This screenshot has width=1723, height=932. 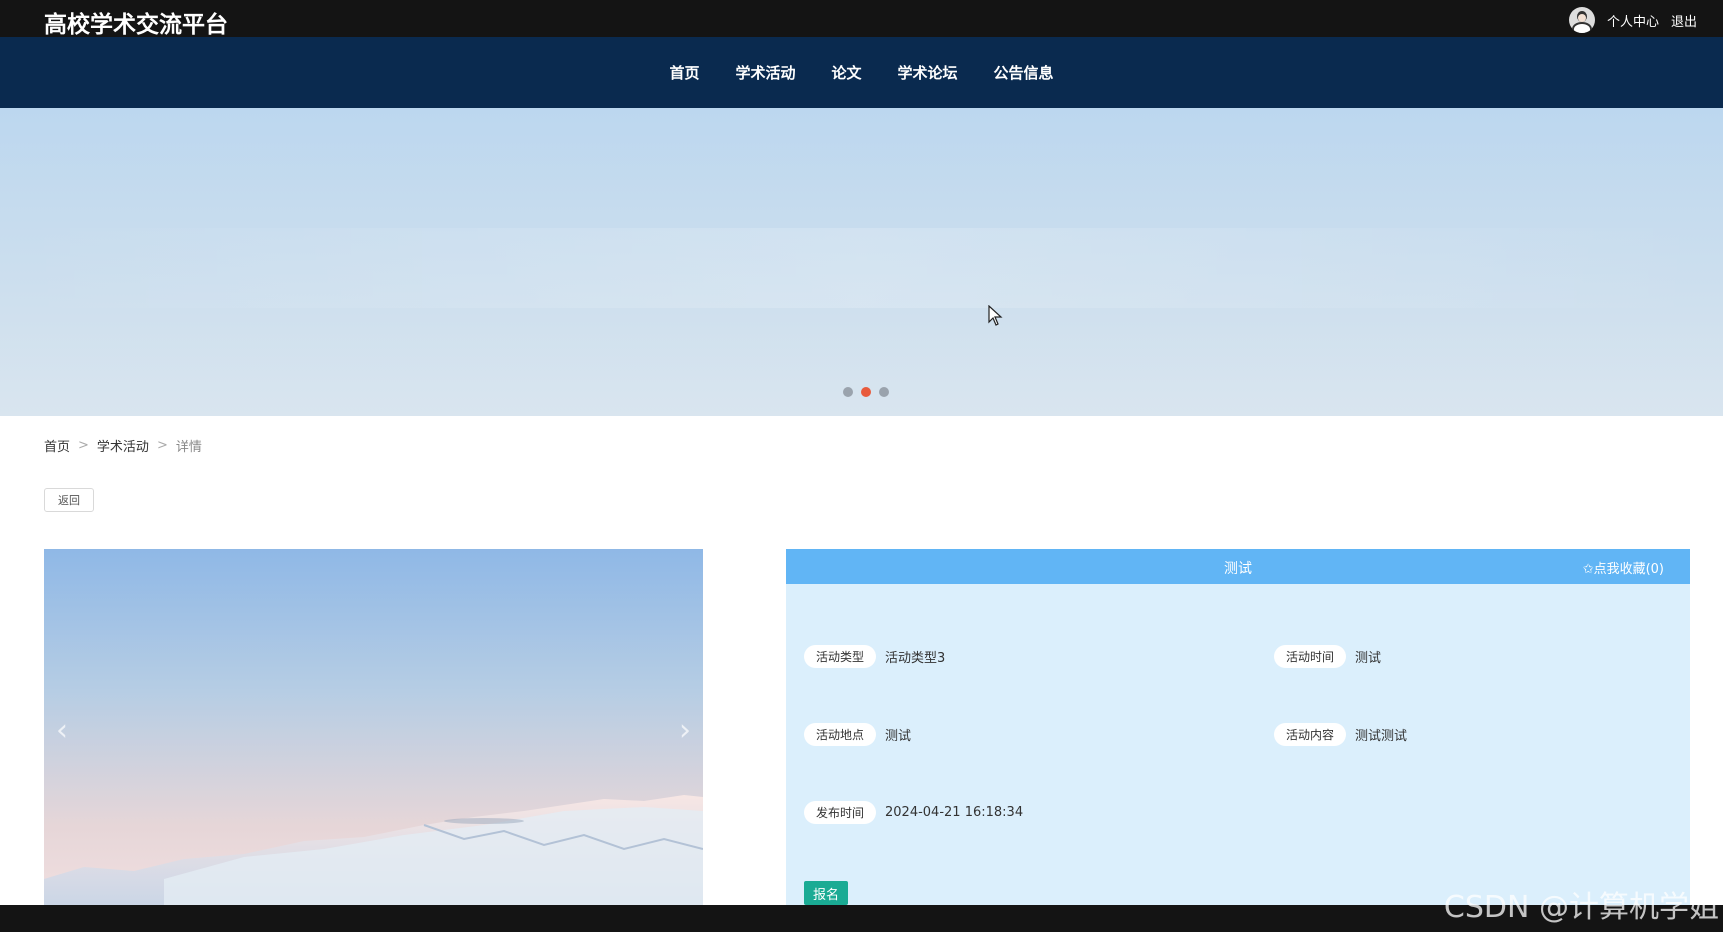 I want to click on user-center-link: 个人中心, so click(x=1633, y=20).